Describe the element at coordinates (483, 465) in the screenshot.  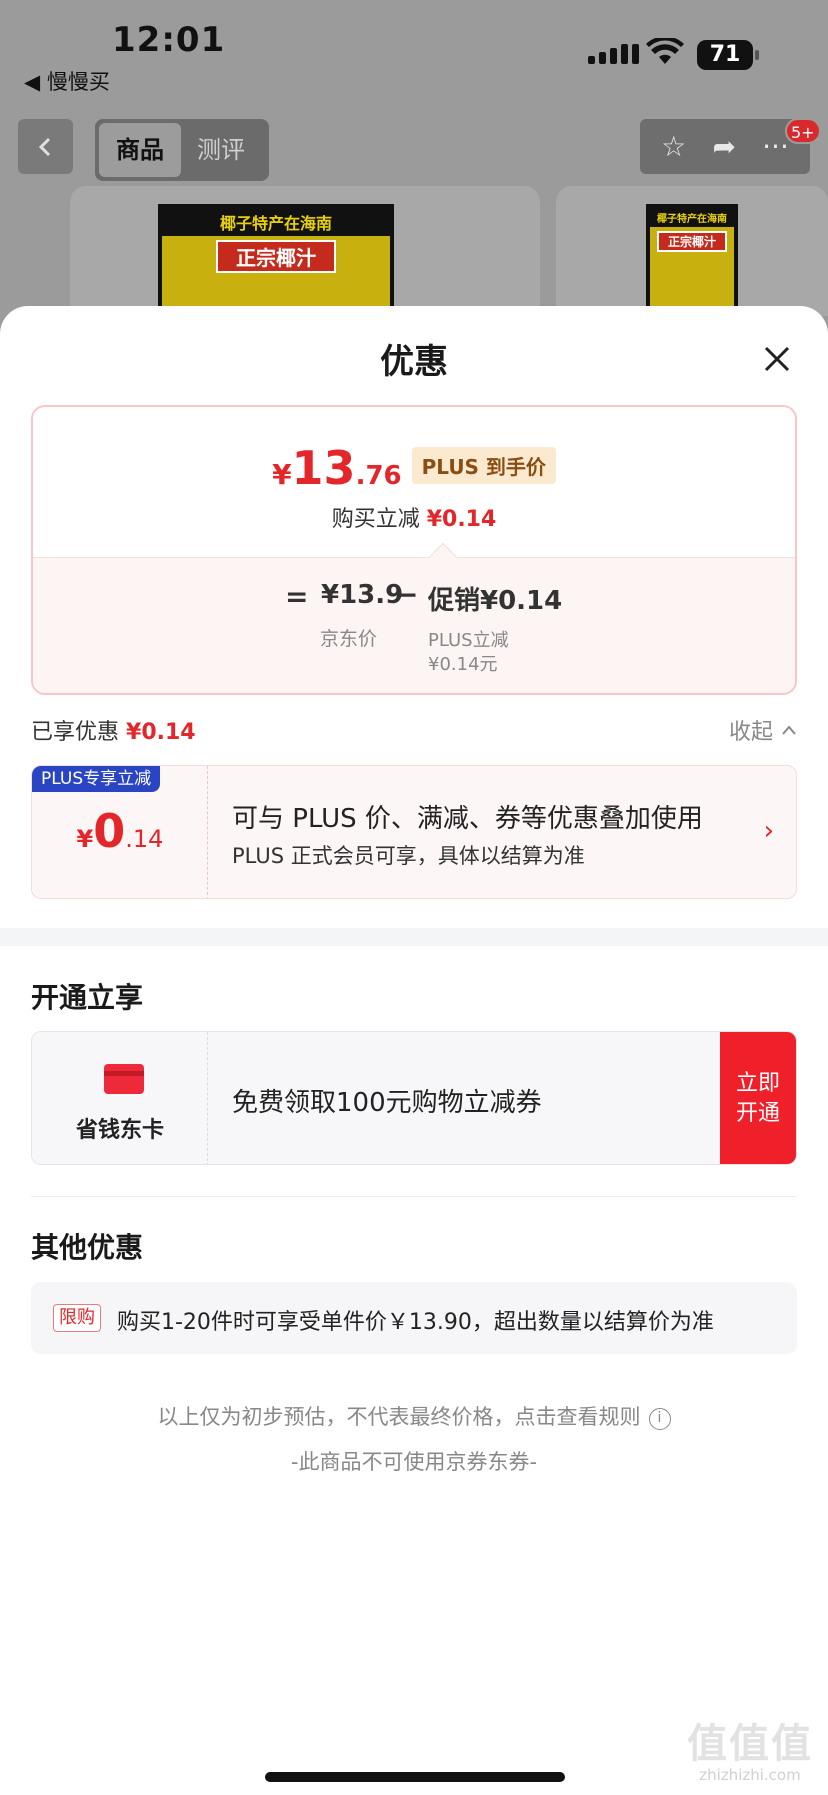
I see `plus-price-tag: PLUS 到手价` at that location.